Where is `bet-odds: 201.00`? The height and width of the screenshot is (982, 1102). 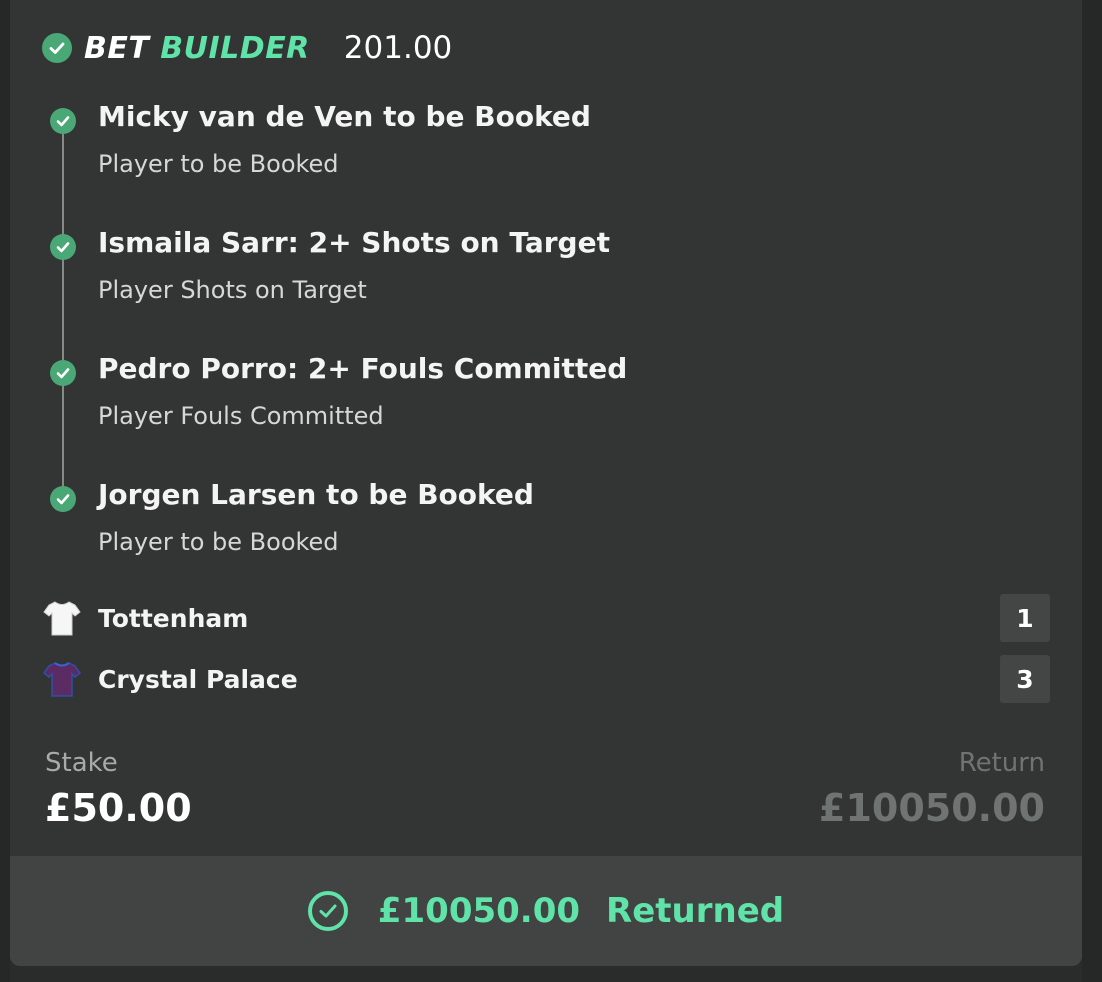 bet-odds: 201.00 is located at coordinates (398, 48).